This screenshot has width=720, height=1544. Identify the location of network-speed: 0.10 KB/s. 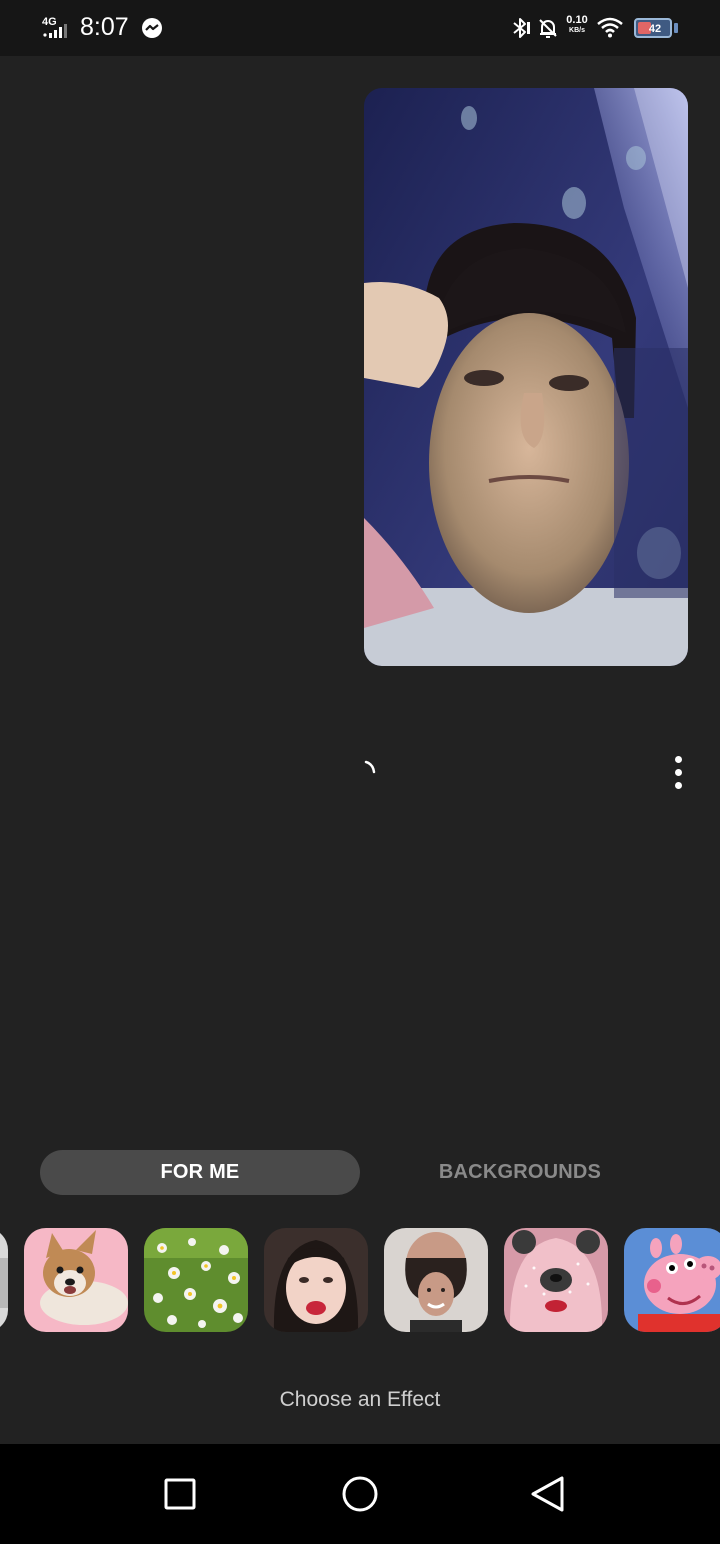
(577, 24).